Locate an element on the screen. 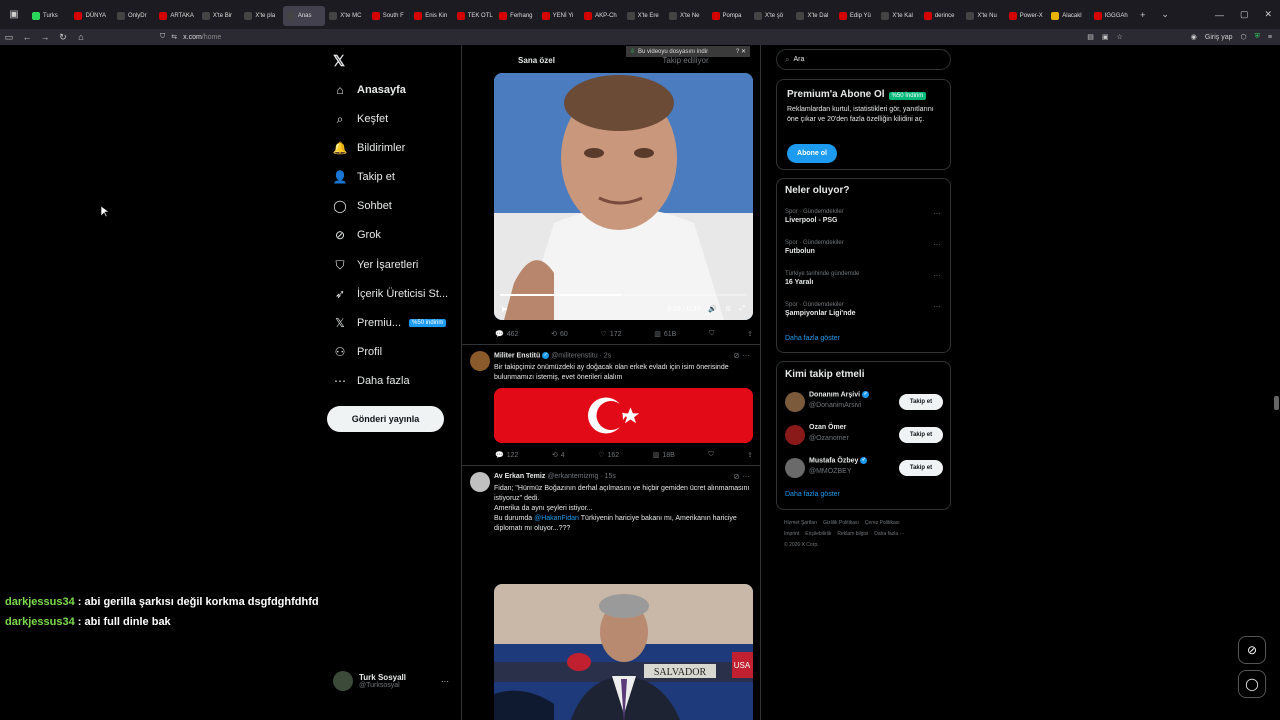  repost-button: ⟲ 60 is located at coordinates (559, 334).